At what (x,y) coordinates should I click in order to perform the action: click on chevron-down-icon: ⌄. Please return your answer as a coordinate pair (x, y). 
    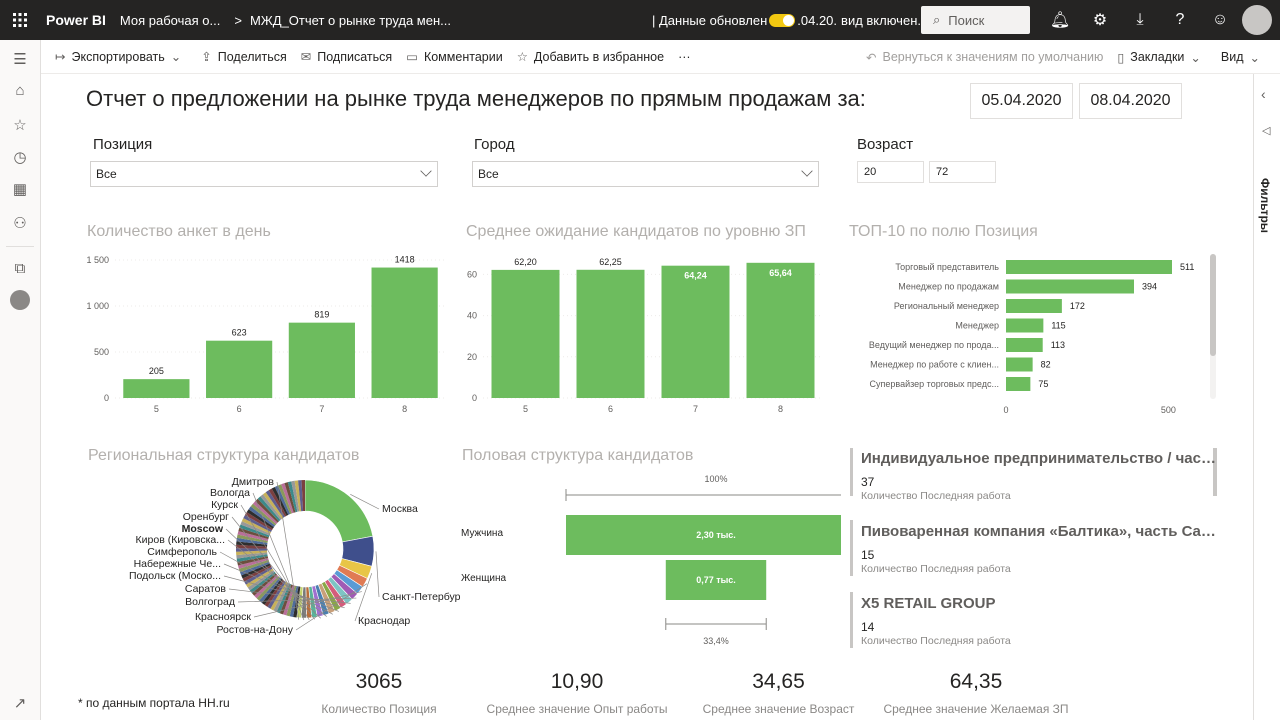
    Looking at the image, I should click on (1254, 57).